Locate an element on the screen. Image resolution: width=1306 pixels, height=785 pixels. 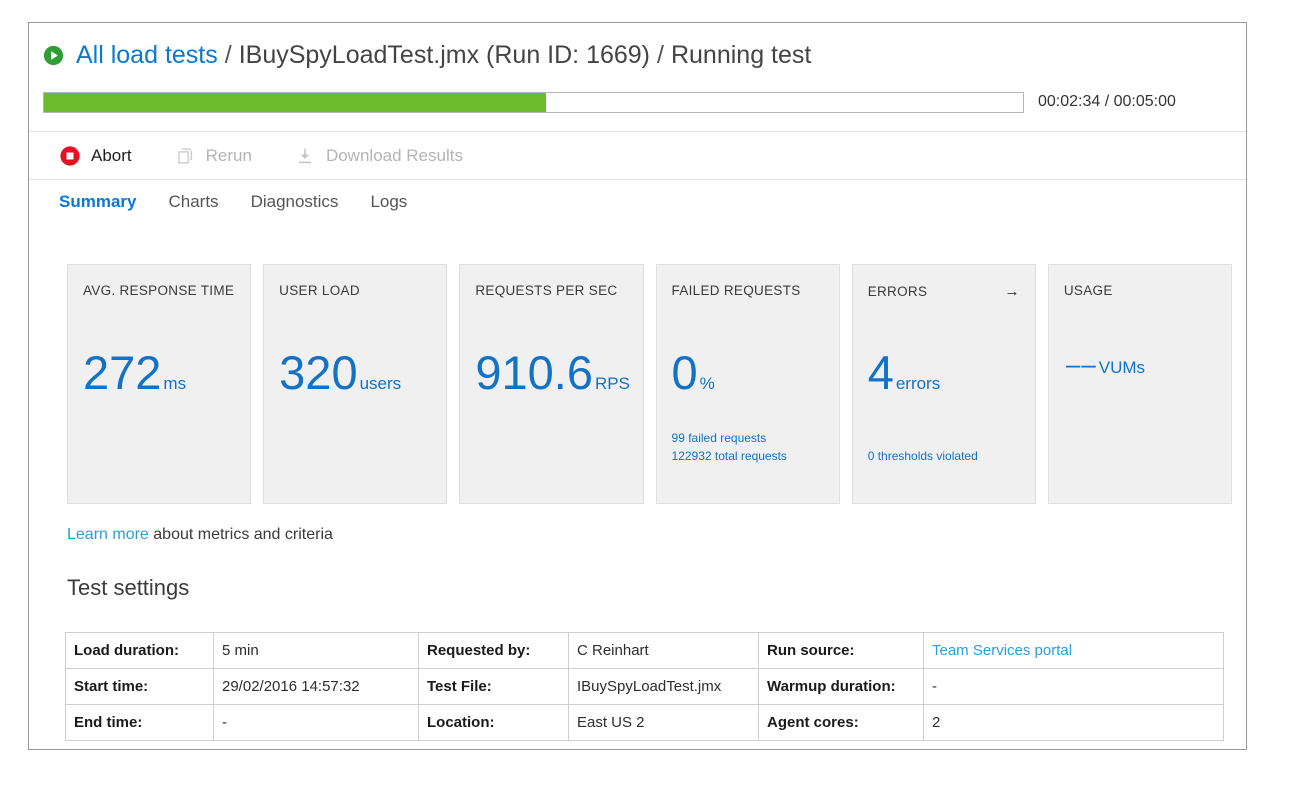
total-requests-count: 122932 total requests is located at coordinates (729, 455).